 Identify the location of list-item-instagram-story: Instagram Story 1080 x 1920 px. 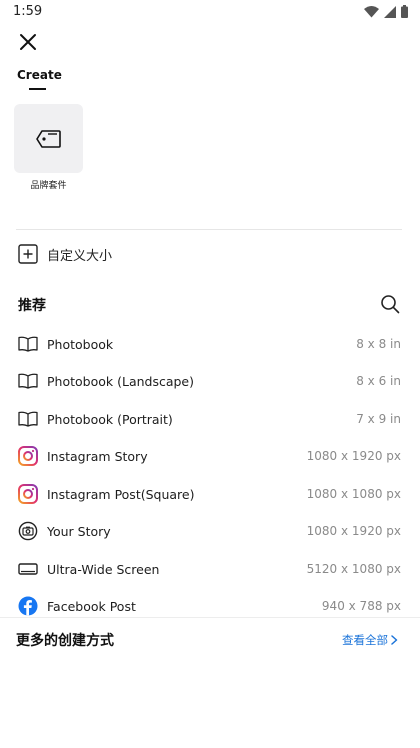
(210, 456).